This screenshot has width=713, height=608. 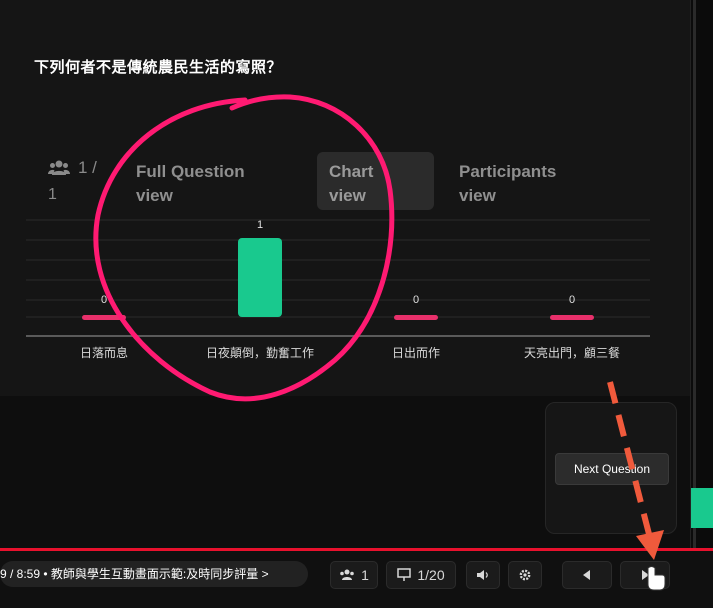 What do you see at coordinates (702, 508) in the screenshot?
I see `side-green-accent` at bounding box center [702, 508].